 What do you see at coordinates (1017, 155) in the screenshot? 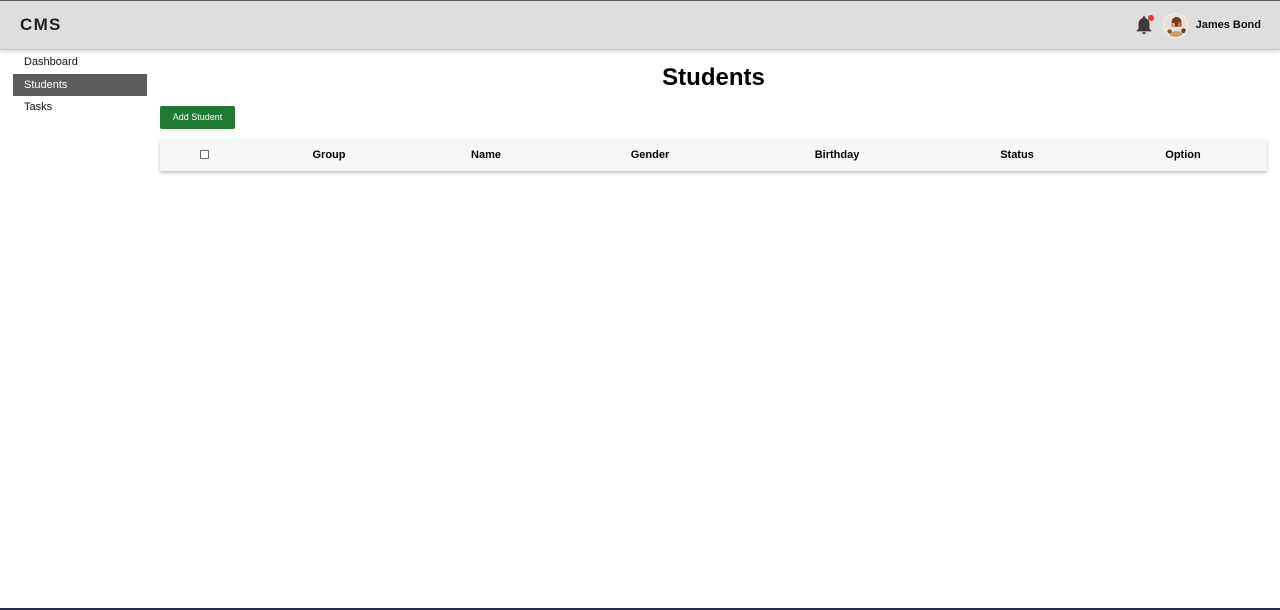
I see `column-status: Status` at bounding box center [1017, 155].